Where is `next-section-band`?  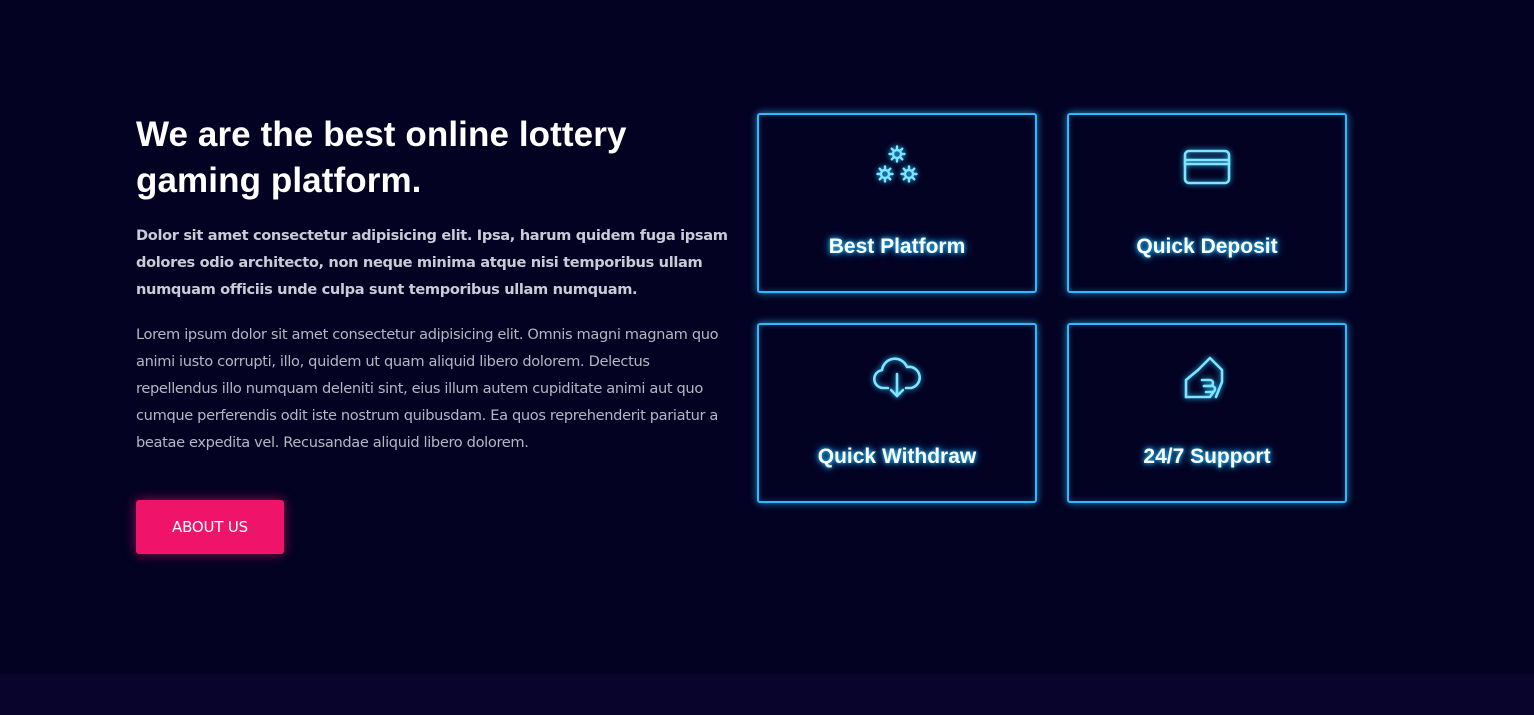
next-section-band is located at coordinates (767, 694).